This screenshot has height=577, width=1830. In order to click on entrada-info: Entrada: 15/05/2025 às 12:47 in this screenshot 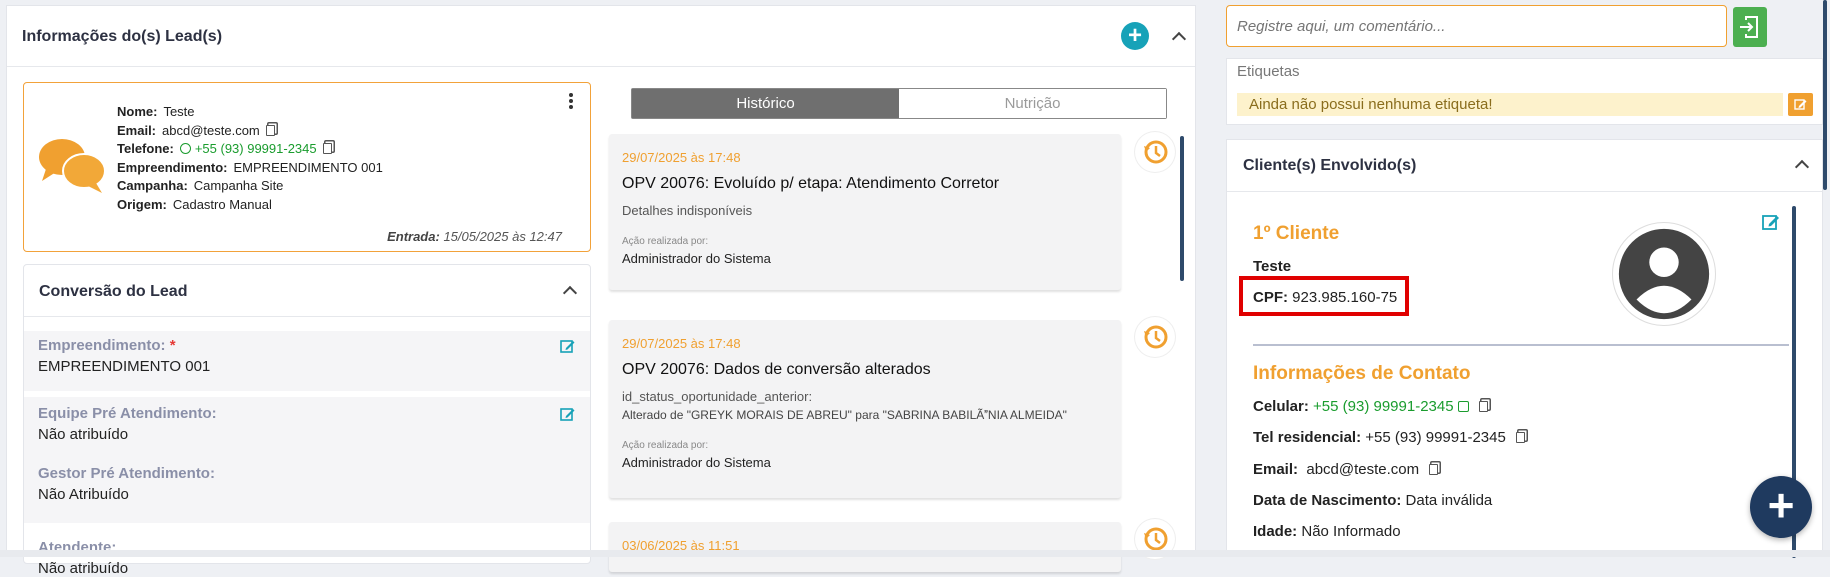, I will do `click(474, 236)`.